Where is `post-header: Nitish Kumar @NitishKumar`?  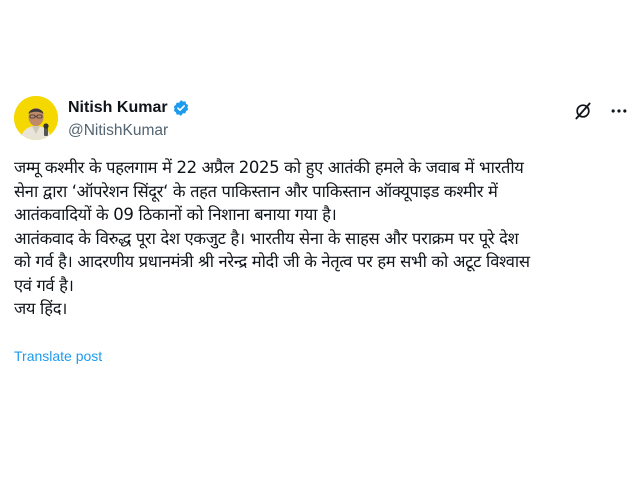 post-header: Nitish Kumar @NitishKumar is located at coordinates (324, 119).